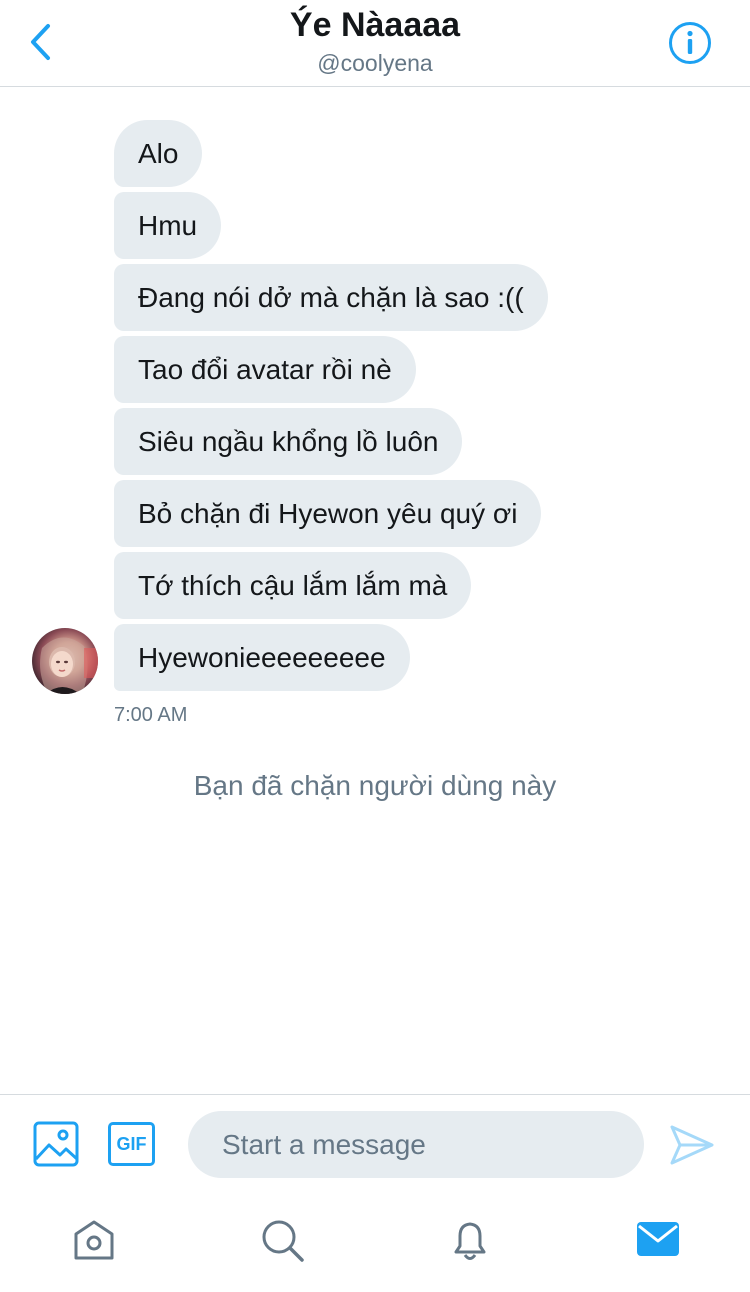  I want to click on info-icon, so click(690, 43).